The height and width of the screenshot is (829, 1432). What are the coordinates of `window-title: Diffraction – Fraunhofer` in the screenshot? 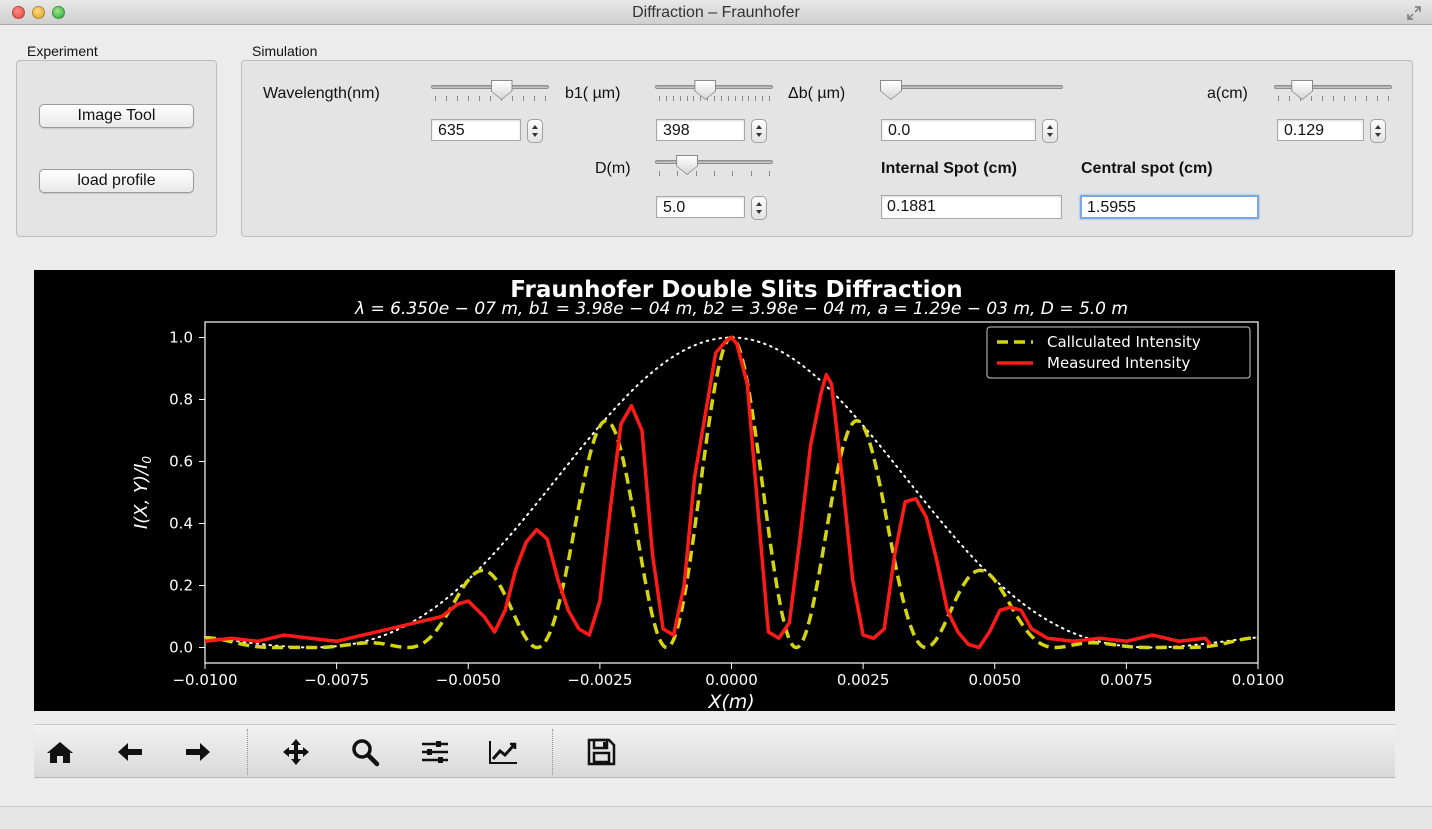 It's located at (716, 12).